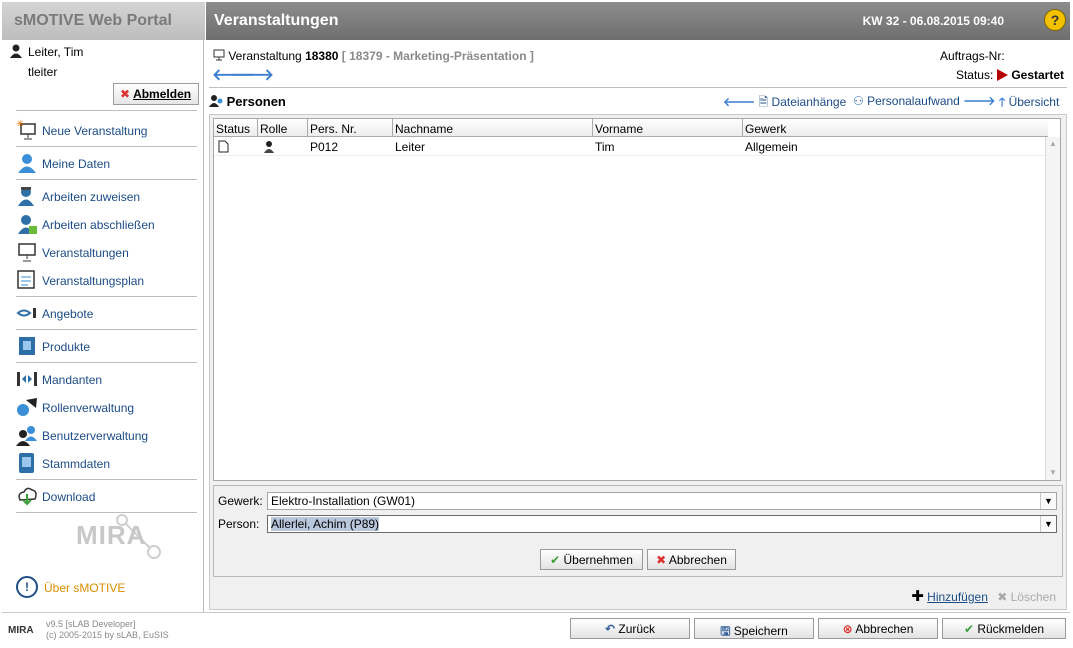 Image resolution: width=1073 pixels, height=648 pixels. I want to click on vertical-scrollbar: ▲ ▼, so click(1052, 308).